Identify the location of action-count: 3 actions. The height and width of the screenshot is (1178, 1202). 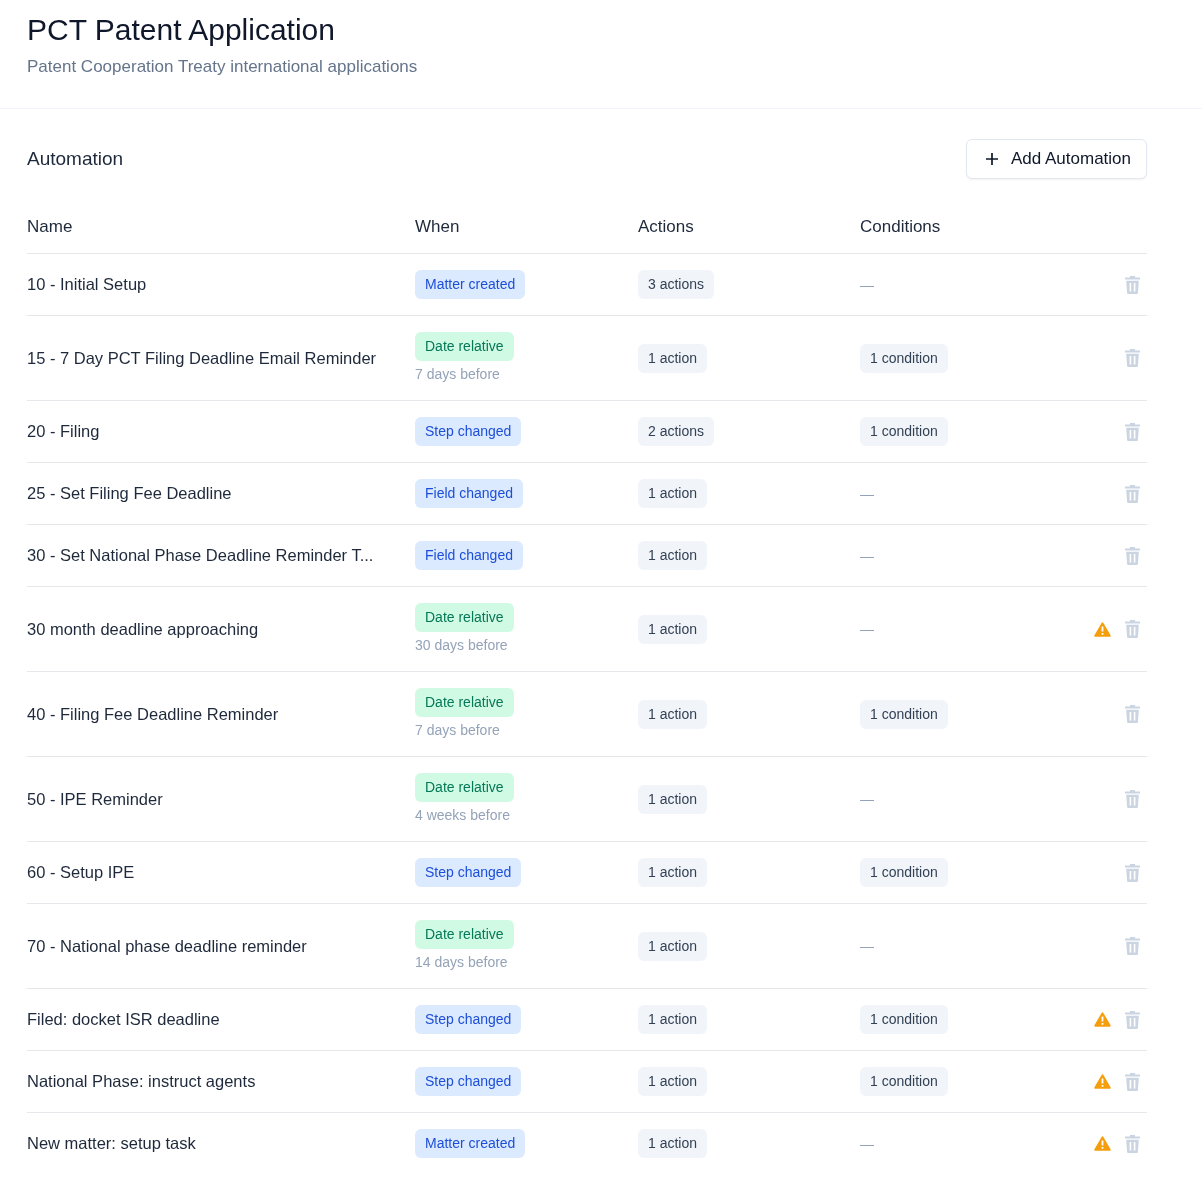
(676, 284).